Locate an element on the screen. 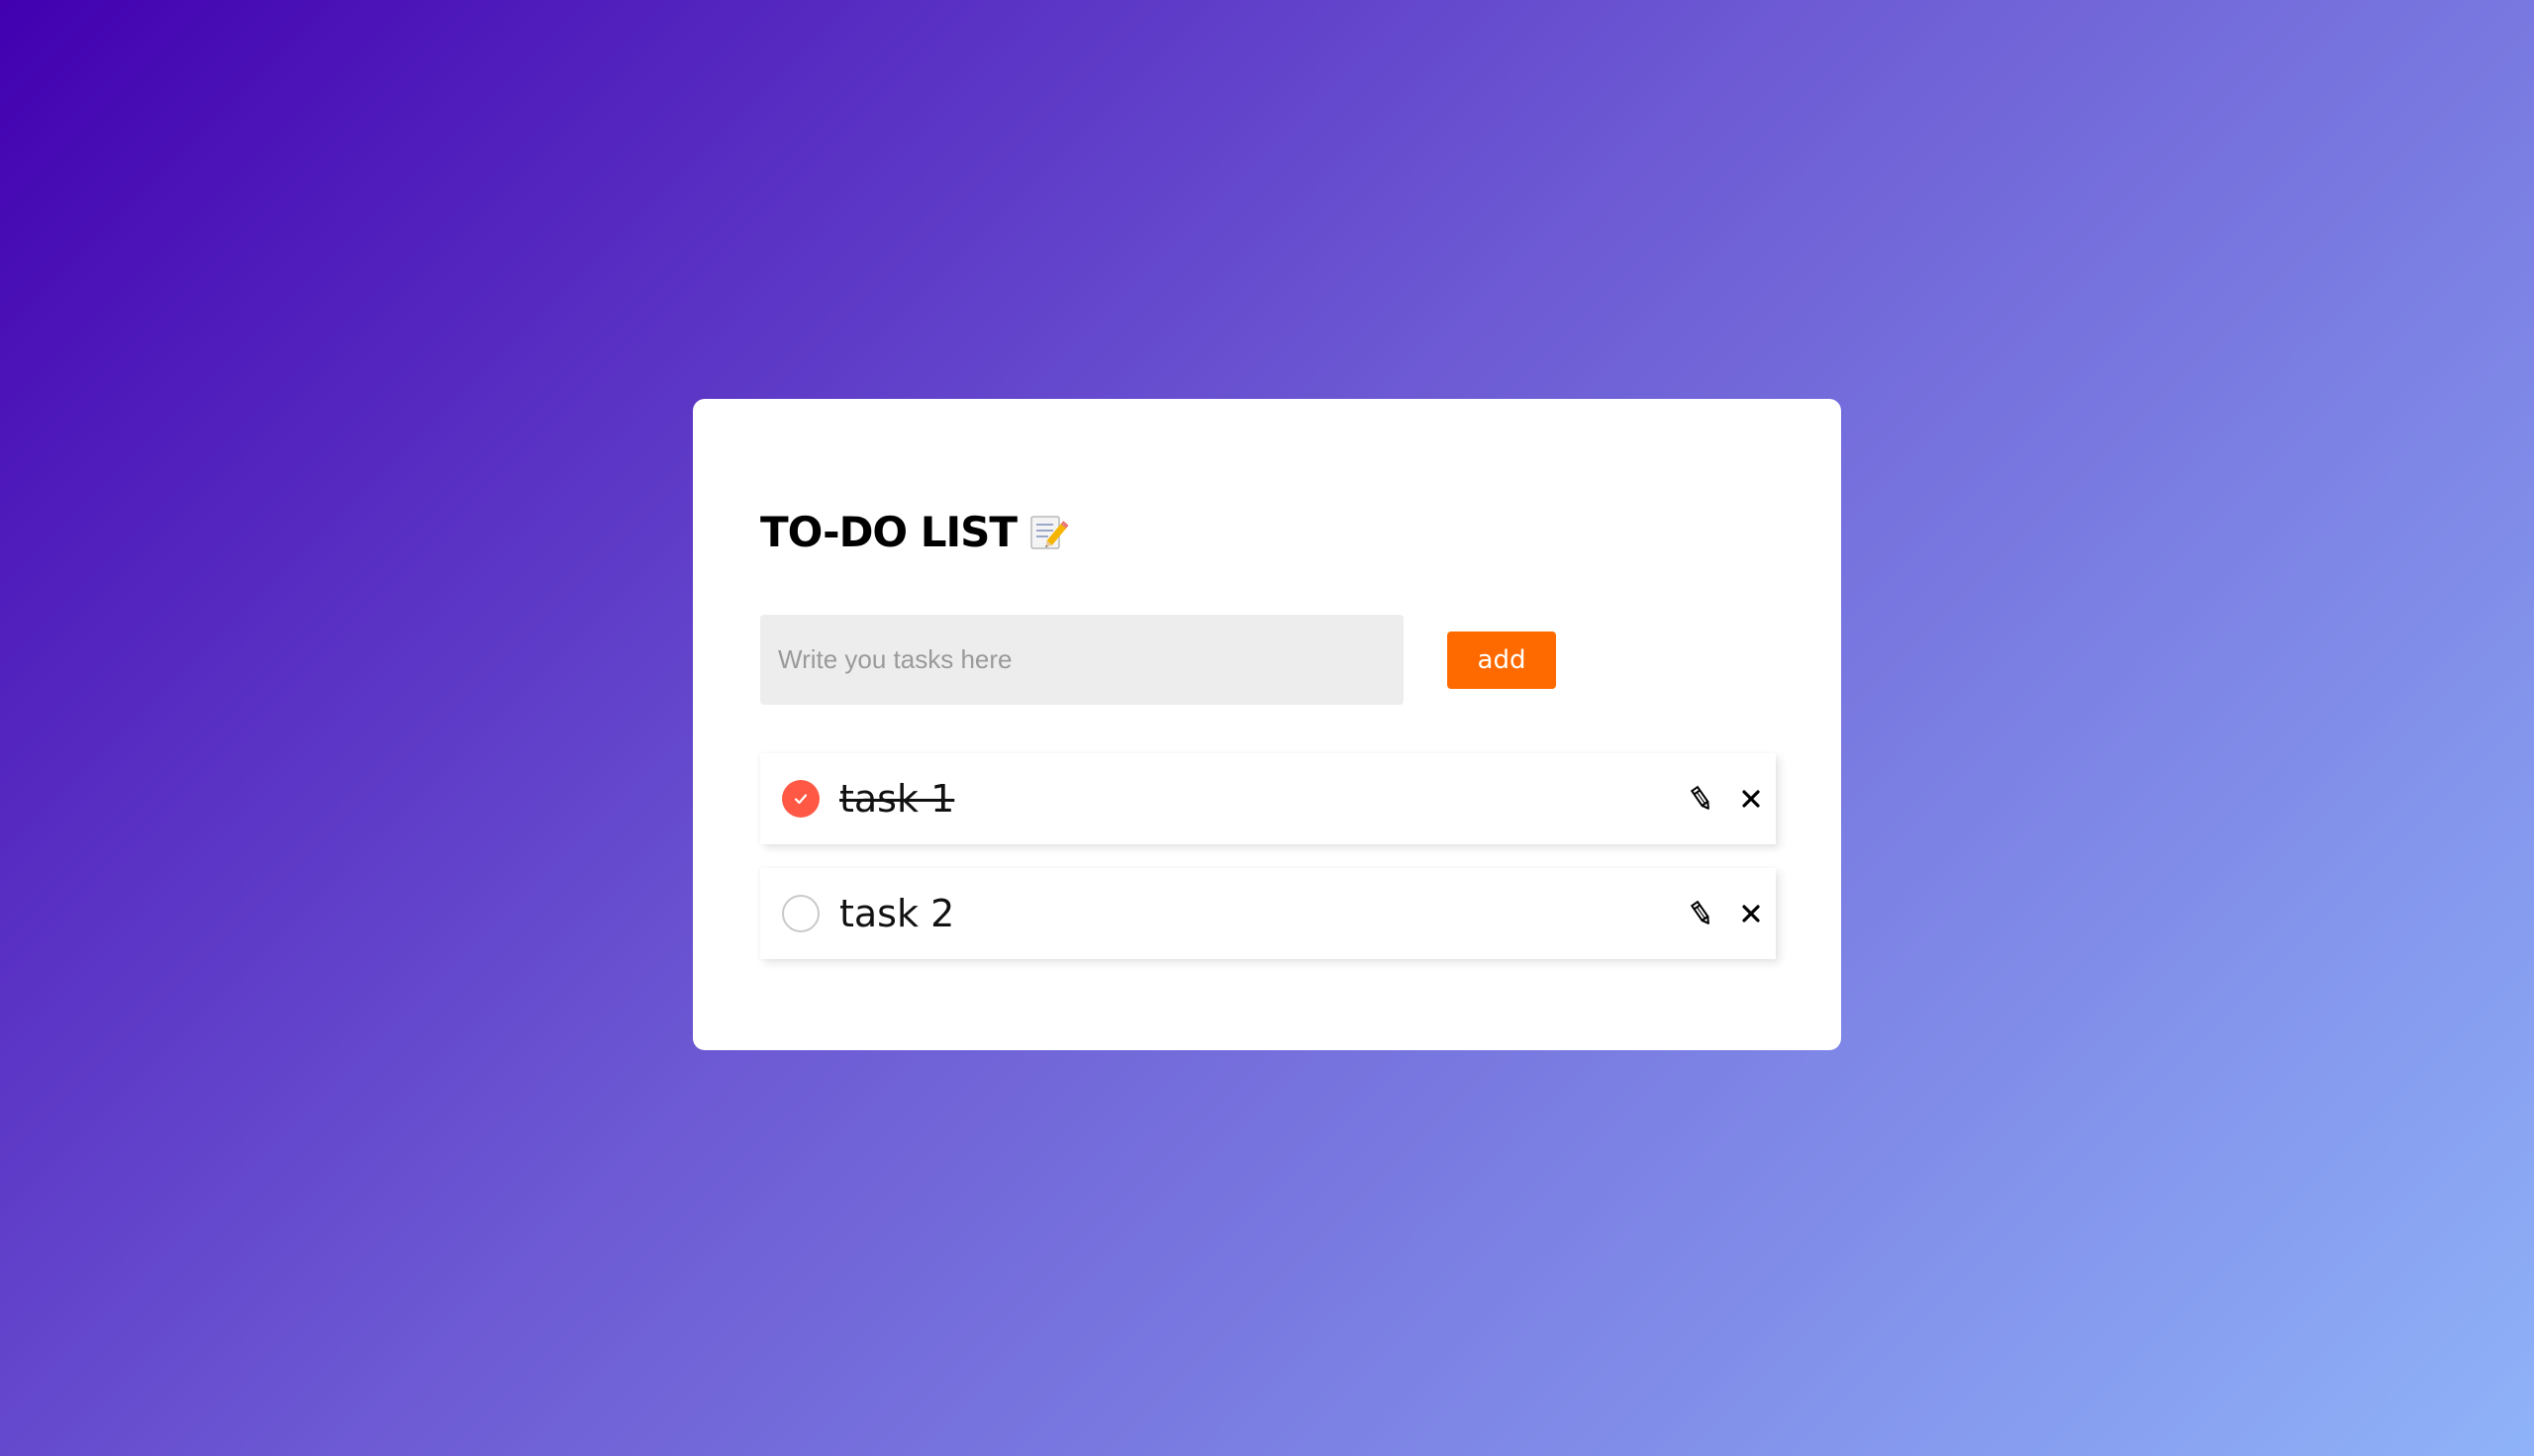 The image size is (2534, 1456). task-label: task 1 is located at coordinates (897, 799).